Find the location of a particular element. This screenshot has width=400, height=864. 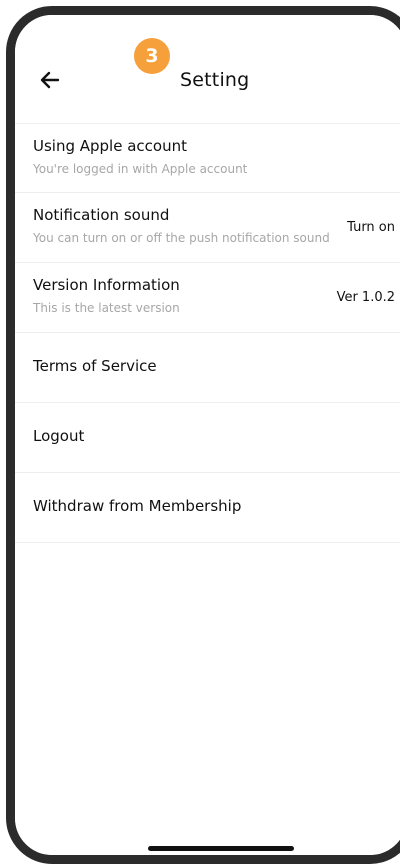

header: 3 Setting is located at coordinates (207, 70).